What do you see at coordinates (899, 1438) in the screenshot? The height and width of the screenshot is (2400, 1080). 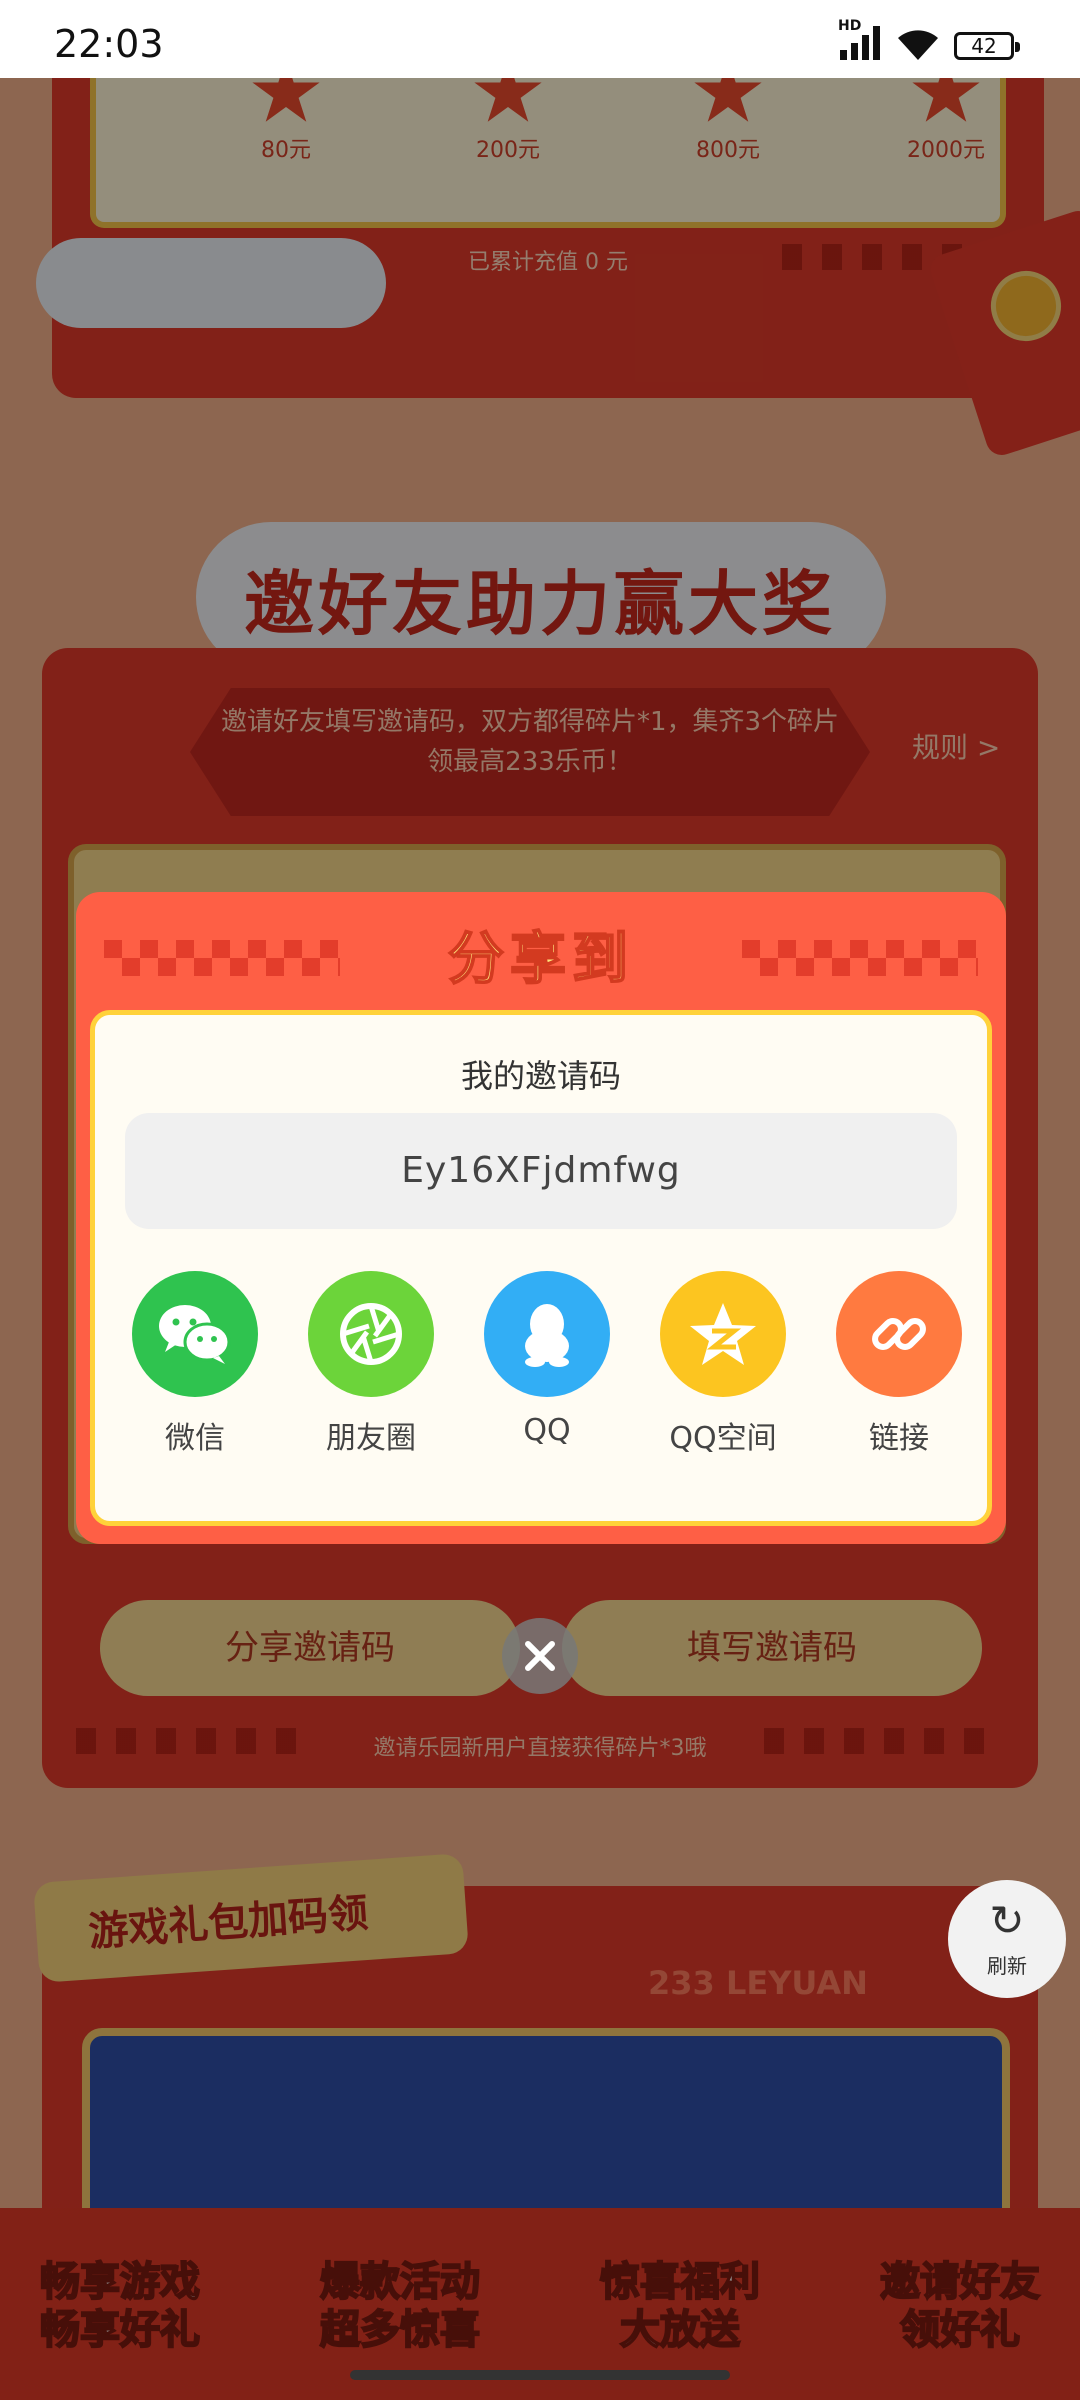 I see `share-label: 链接` at bounding box center [899, 1438].